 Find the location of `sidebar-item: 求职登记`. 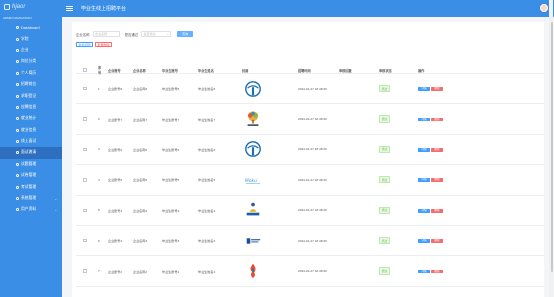

sidebar-item: 求职登记 is located at coordinates (31, 95).